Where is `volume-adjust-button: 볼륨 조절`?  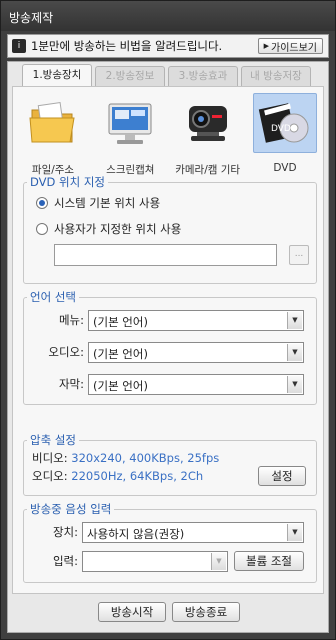
volume-adjust-button: 볼륨 조절 is located at coordinates (269, 561).